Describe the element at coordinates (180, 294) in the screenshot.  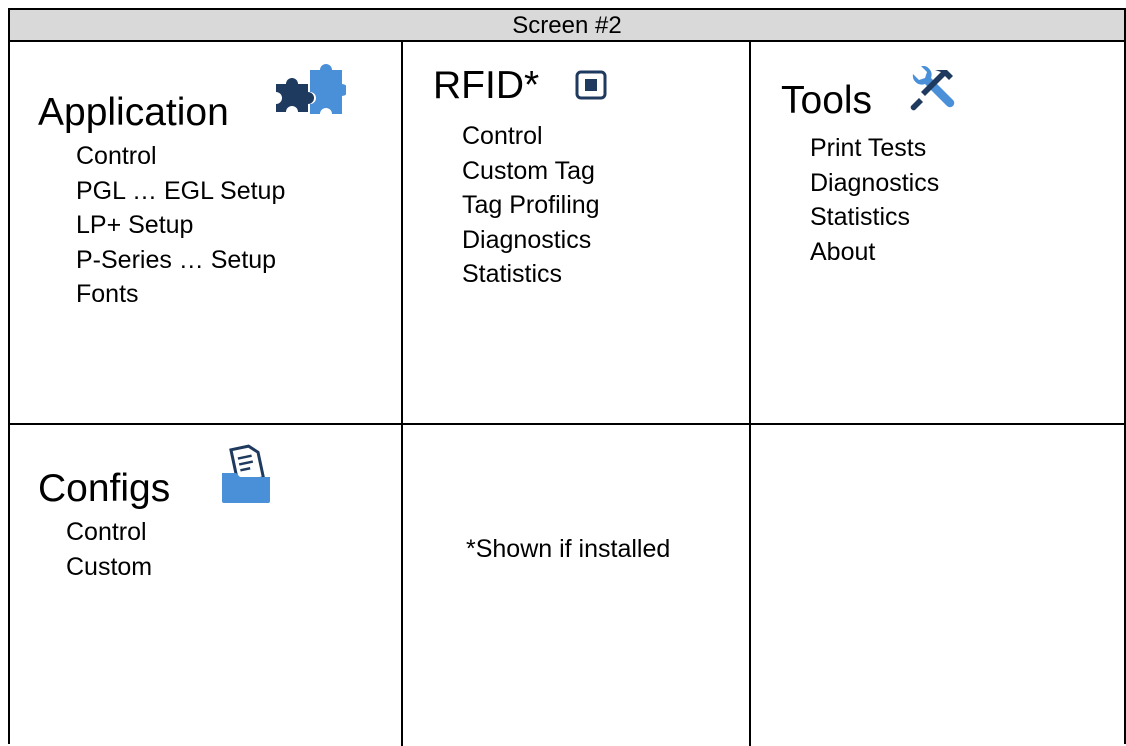
I see `application-item: Fonts` at that location.